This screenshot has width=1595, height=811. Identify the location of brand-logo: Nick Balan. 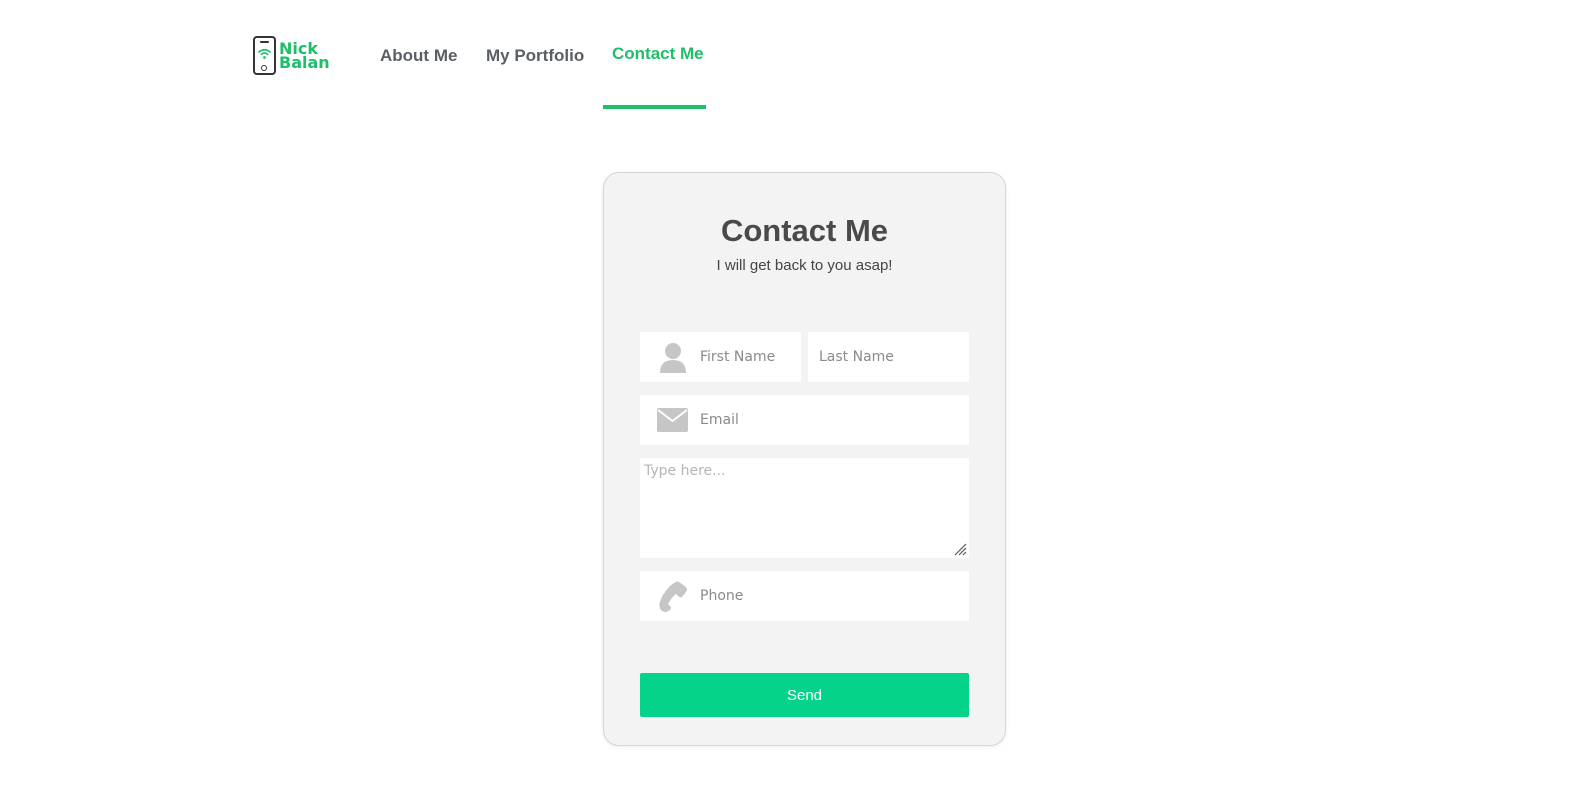
(291, 55).